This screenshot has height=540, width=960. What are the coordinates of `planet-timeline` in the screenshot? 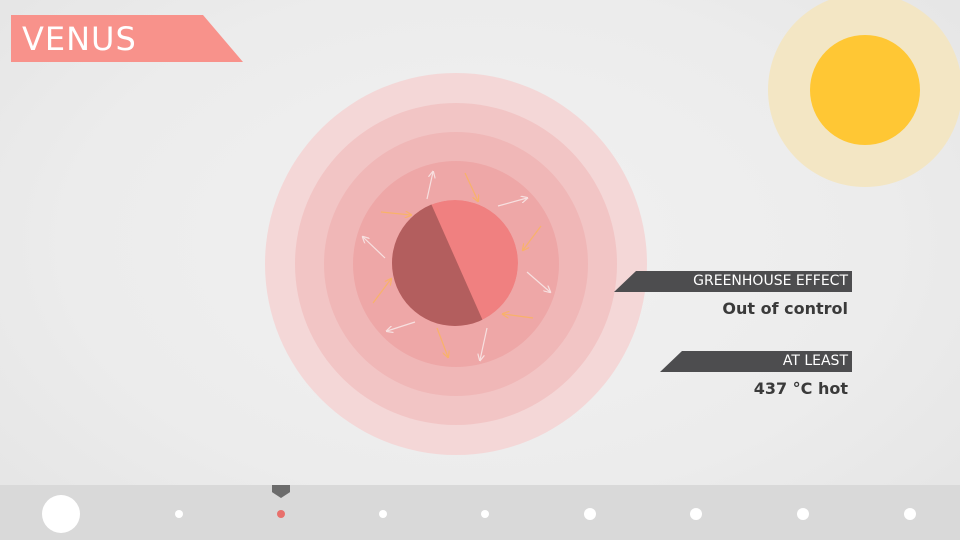 It's located at (480, 512).